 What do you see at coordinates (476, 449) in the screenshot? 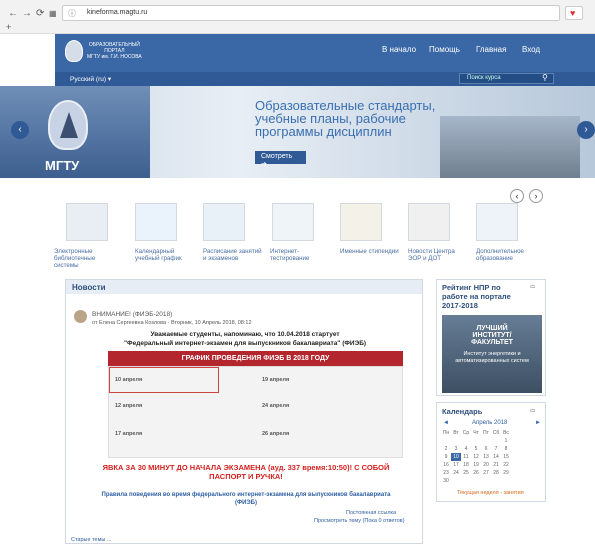
I see `calendar-day: 5` at bounding box center [476, 449].